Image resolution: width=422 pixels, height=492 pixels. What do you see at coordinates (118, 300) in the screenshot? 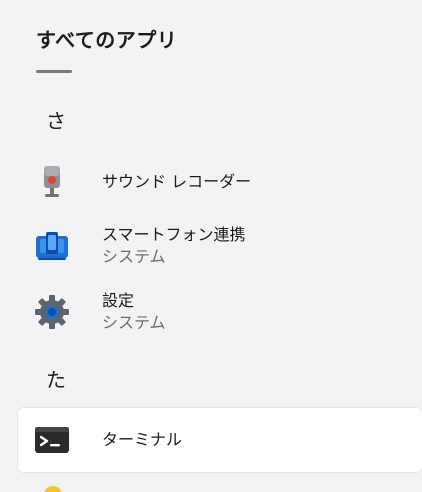
I see `app-name: 設定` at bounding box center [118, 300].